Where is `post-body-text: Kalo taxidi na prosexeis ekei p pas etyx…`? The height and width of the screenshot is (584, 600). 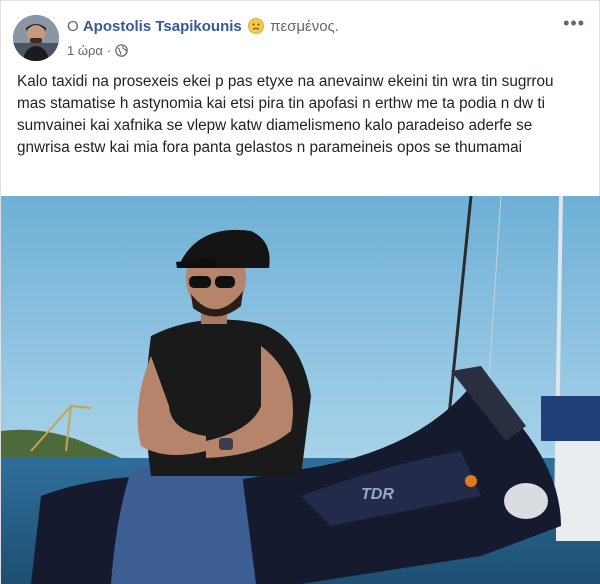 post-body-text: Kalo taxidi na prosexeis ekei p pas etyx… is located at coordinates (285, 114).